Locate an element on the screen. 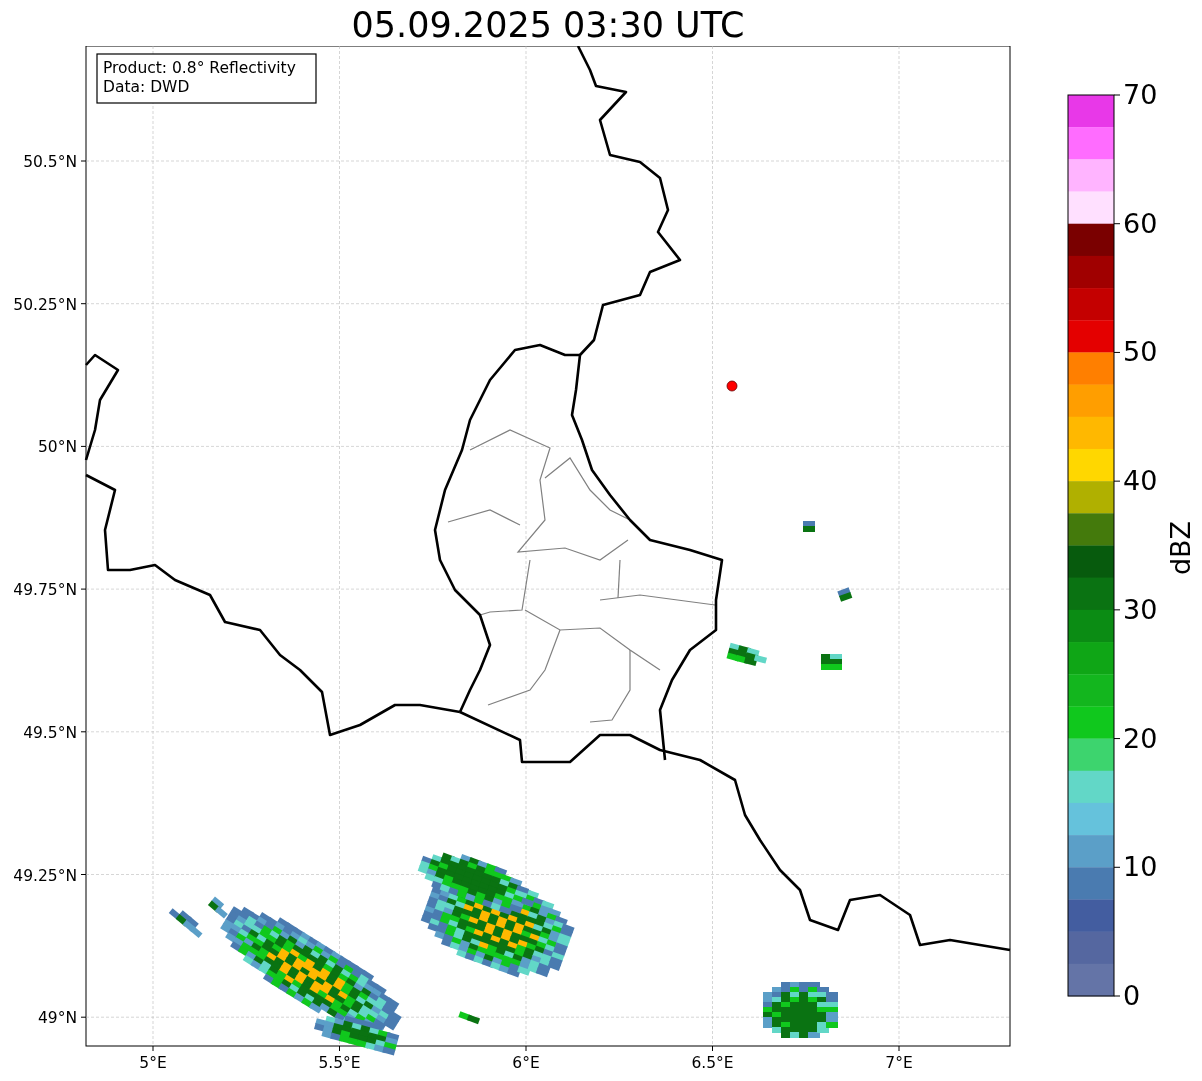 This screenshot has height=1081, width=1202. colorbar-tick-label: 70 is located at coordinates (1140, 94).